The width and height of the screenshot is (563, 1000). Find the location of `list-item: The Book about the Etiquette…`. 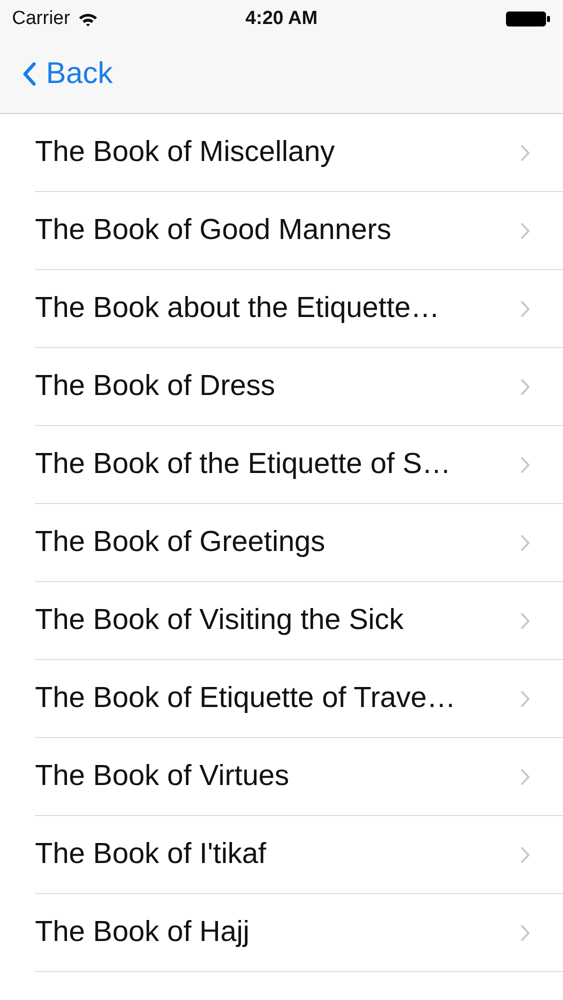

list-item: The Book about the Etiquette… is located at coordinates (299, 309).